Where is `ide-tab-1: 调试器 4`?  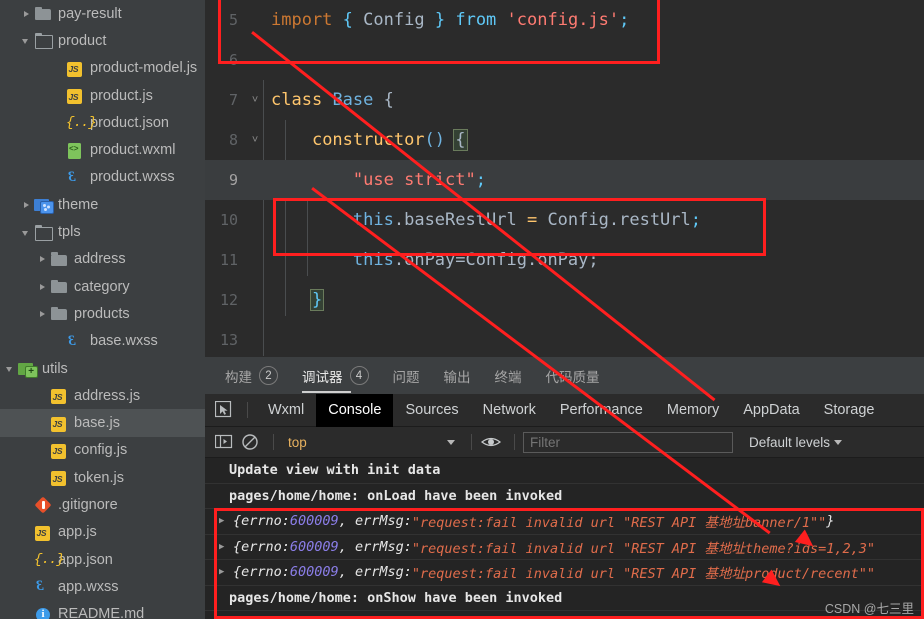
ide-tab-1: 调试器 4 is located at coordinates (335, 376).